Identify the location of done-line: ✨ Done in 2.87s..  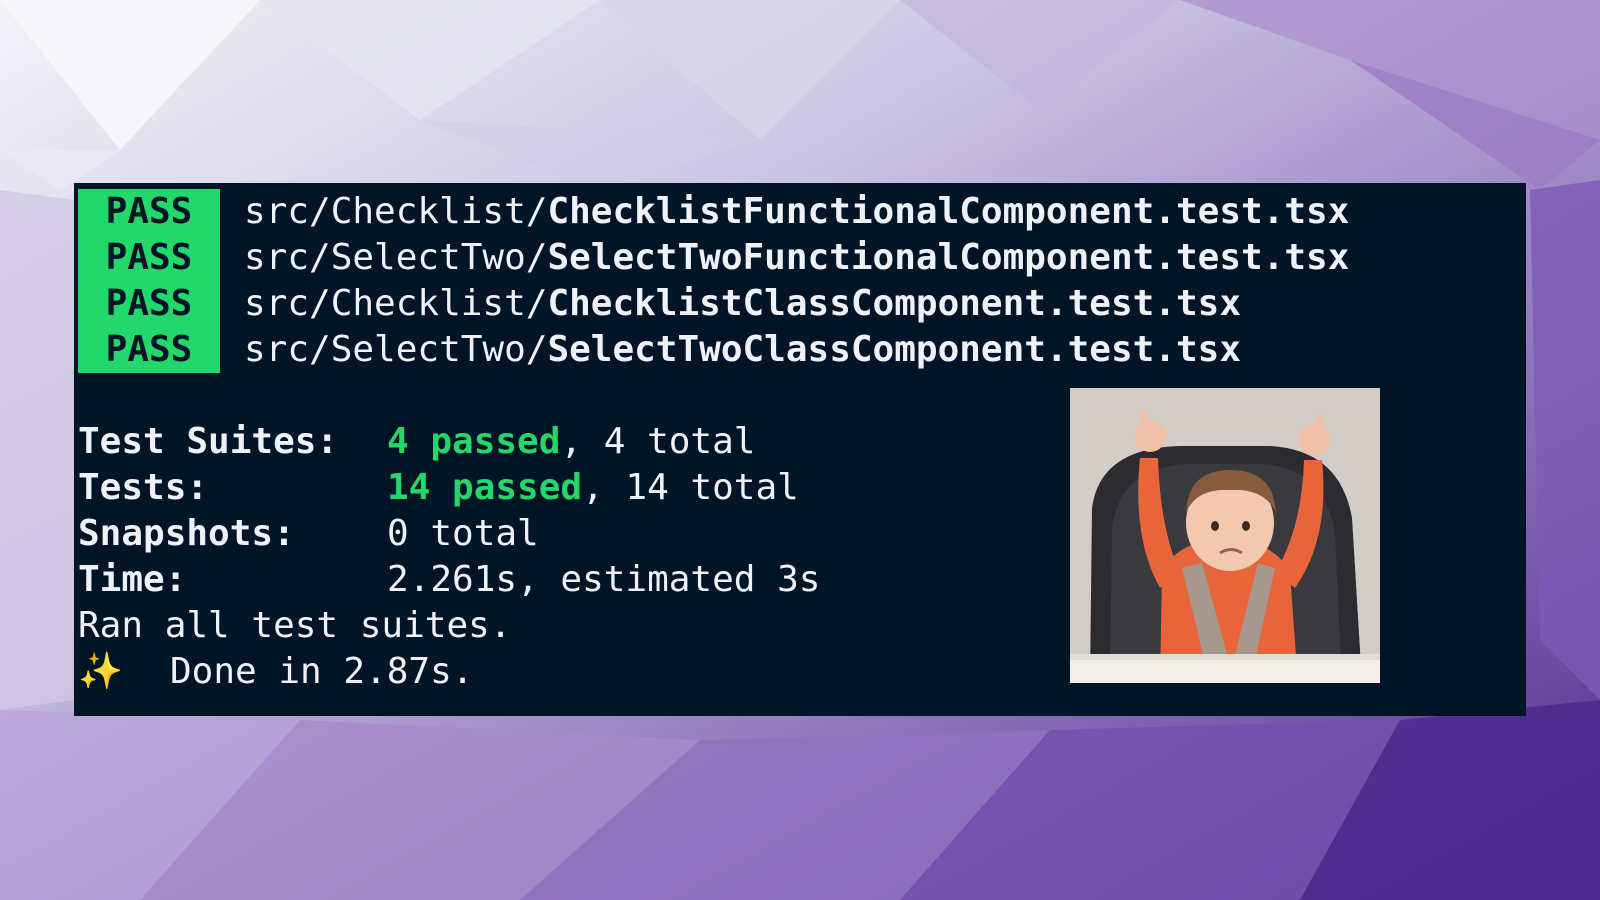
(449, 672).